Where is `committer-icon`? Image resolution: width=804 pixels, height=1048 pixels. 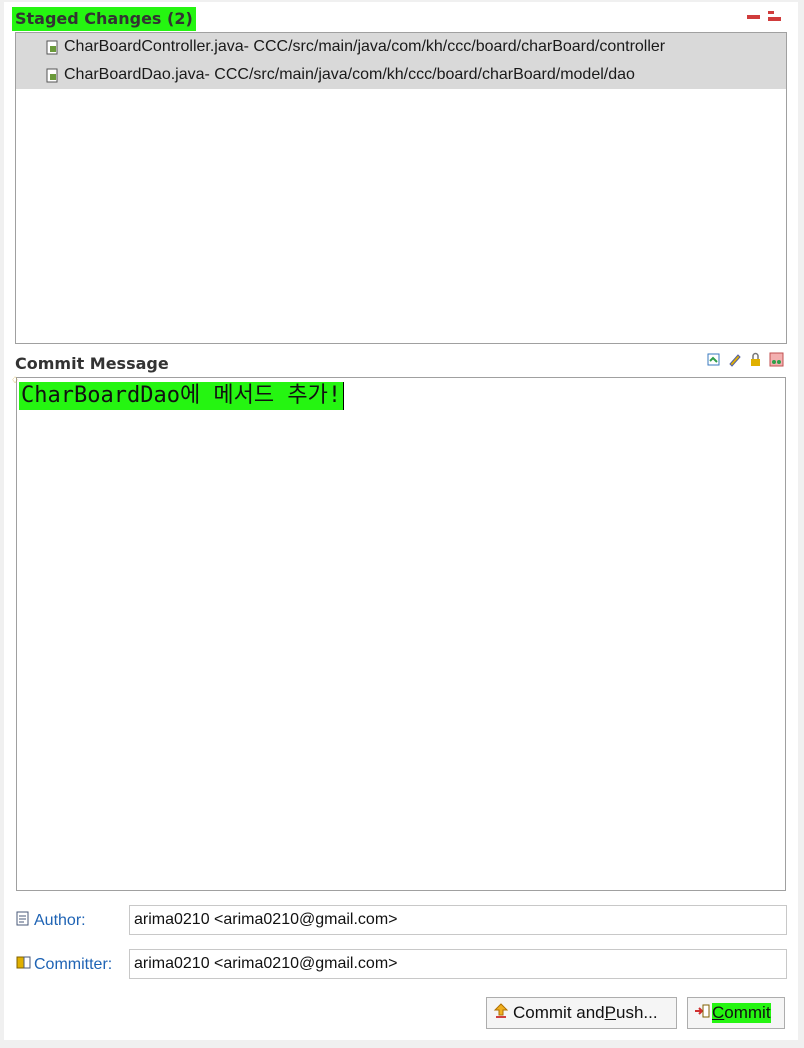
committer-icon is located at coordinates (24, 965).